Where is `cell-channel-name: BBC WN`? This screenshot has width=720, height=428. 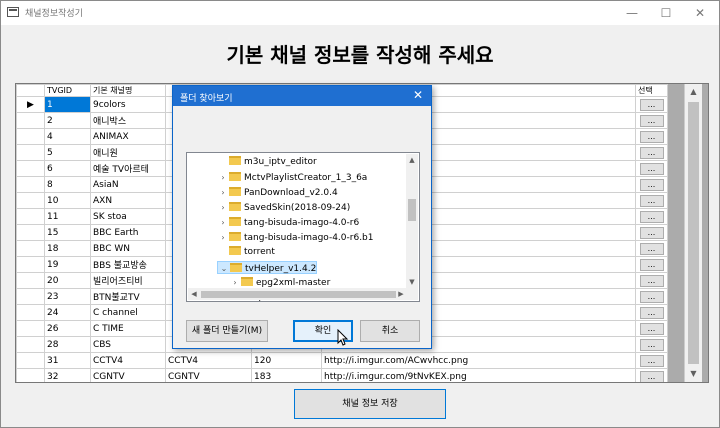 cell-channel-name: BBC WN is located at coordinates (128, 248).